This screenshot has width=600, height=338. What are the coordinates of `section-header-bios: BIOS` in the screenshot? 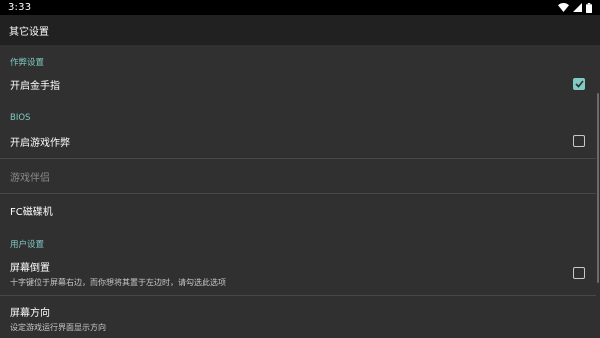 It's located at (20, 118).